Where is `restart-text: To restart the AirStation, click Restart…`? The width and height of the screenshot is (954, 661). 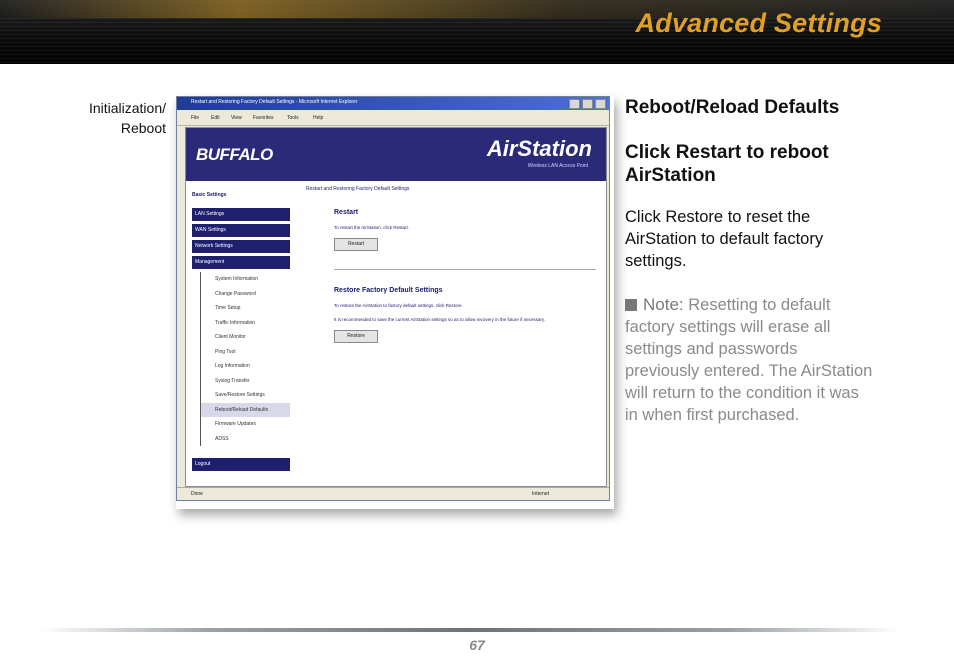 restart-text: To restart the AirStation, click Restart… is located at coordinates (372, 227).